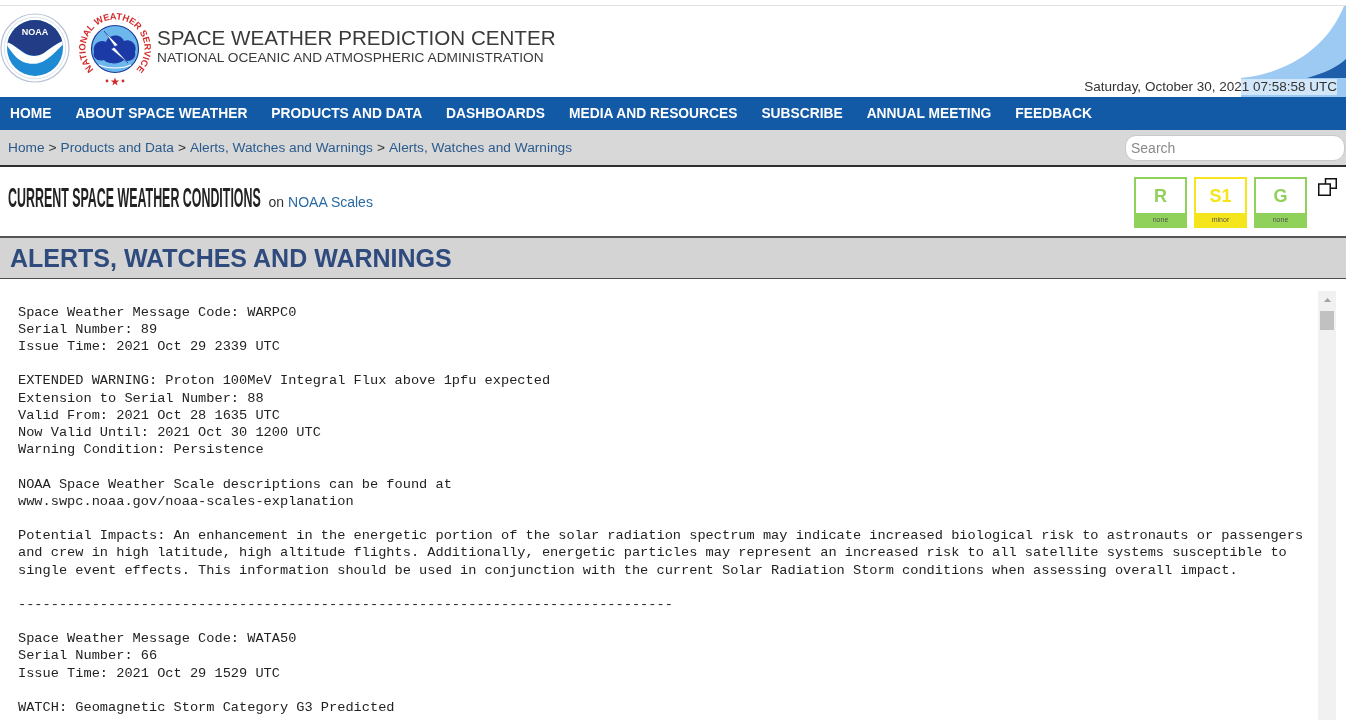 The height and width of the screenshot is (722, 1350). I want to click on scale-letter: R, so click(1160, 196).